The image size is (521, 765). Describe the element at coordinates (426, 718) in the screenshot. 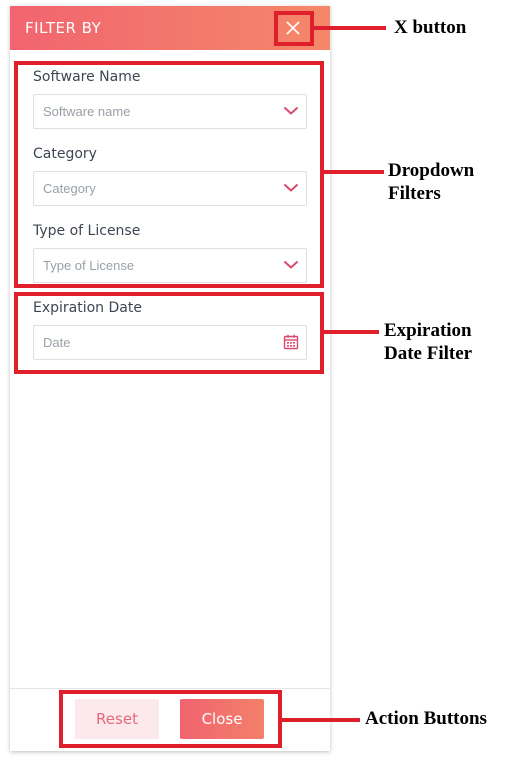

I see `action-buttons-annotation: Action Buttons` at that location.